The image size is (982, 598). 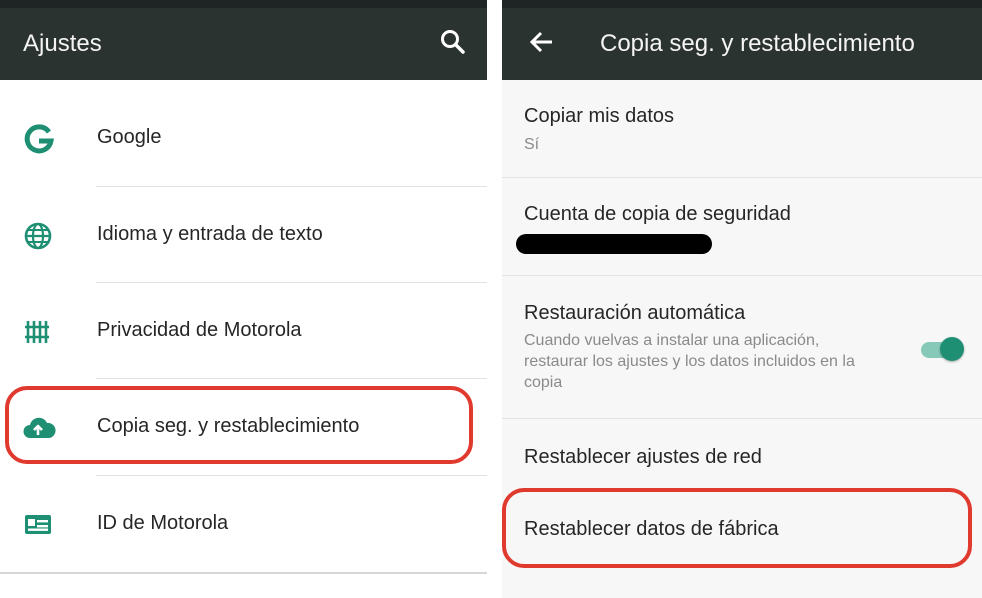 I want to click on item-title: Restablecer ajustes de red, so click(x=643, y=457).